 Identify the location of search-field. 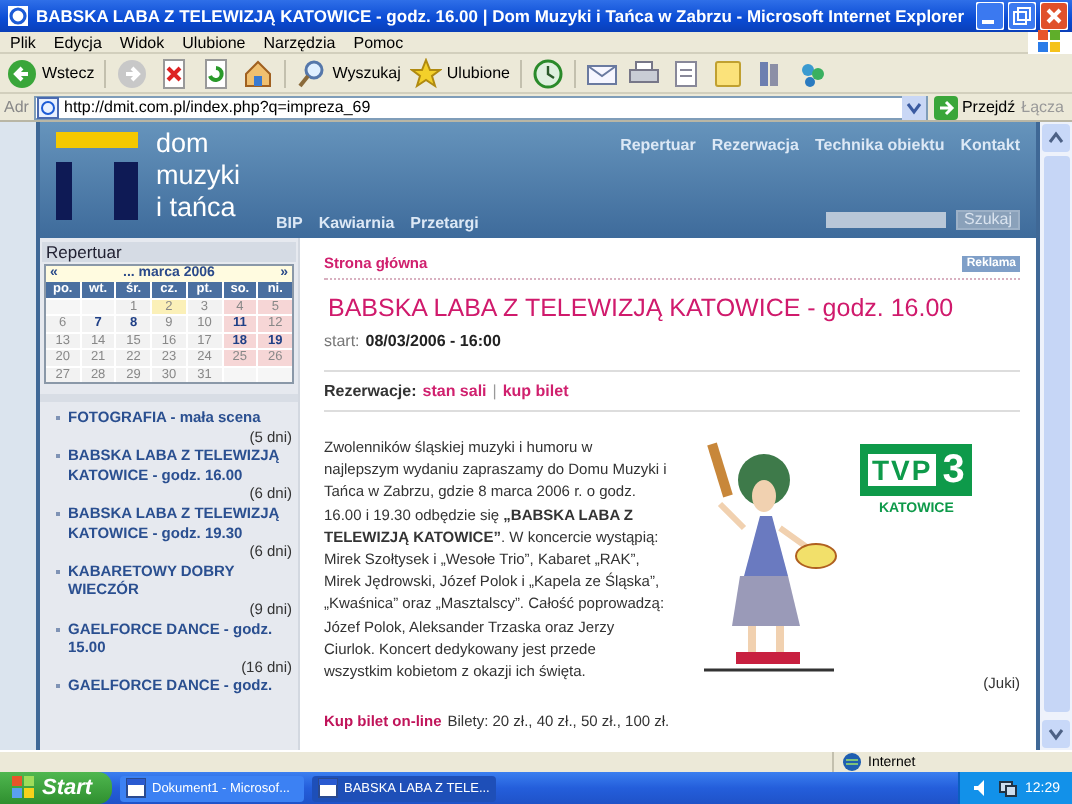
(885, 220).